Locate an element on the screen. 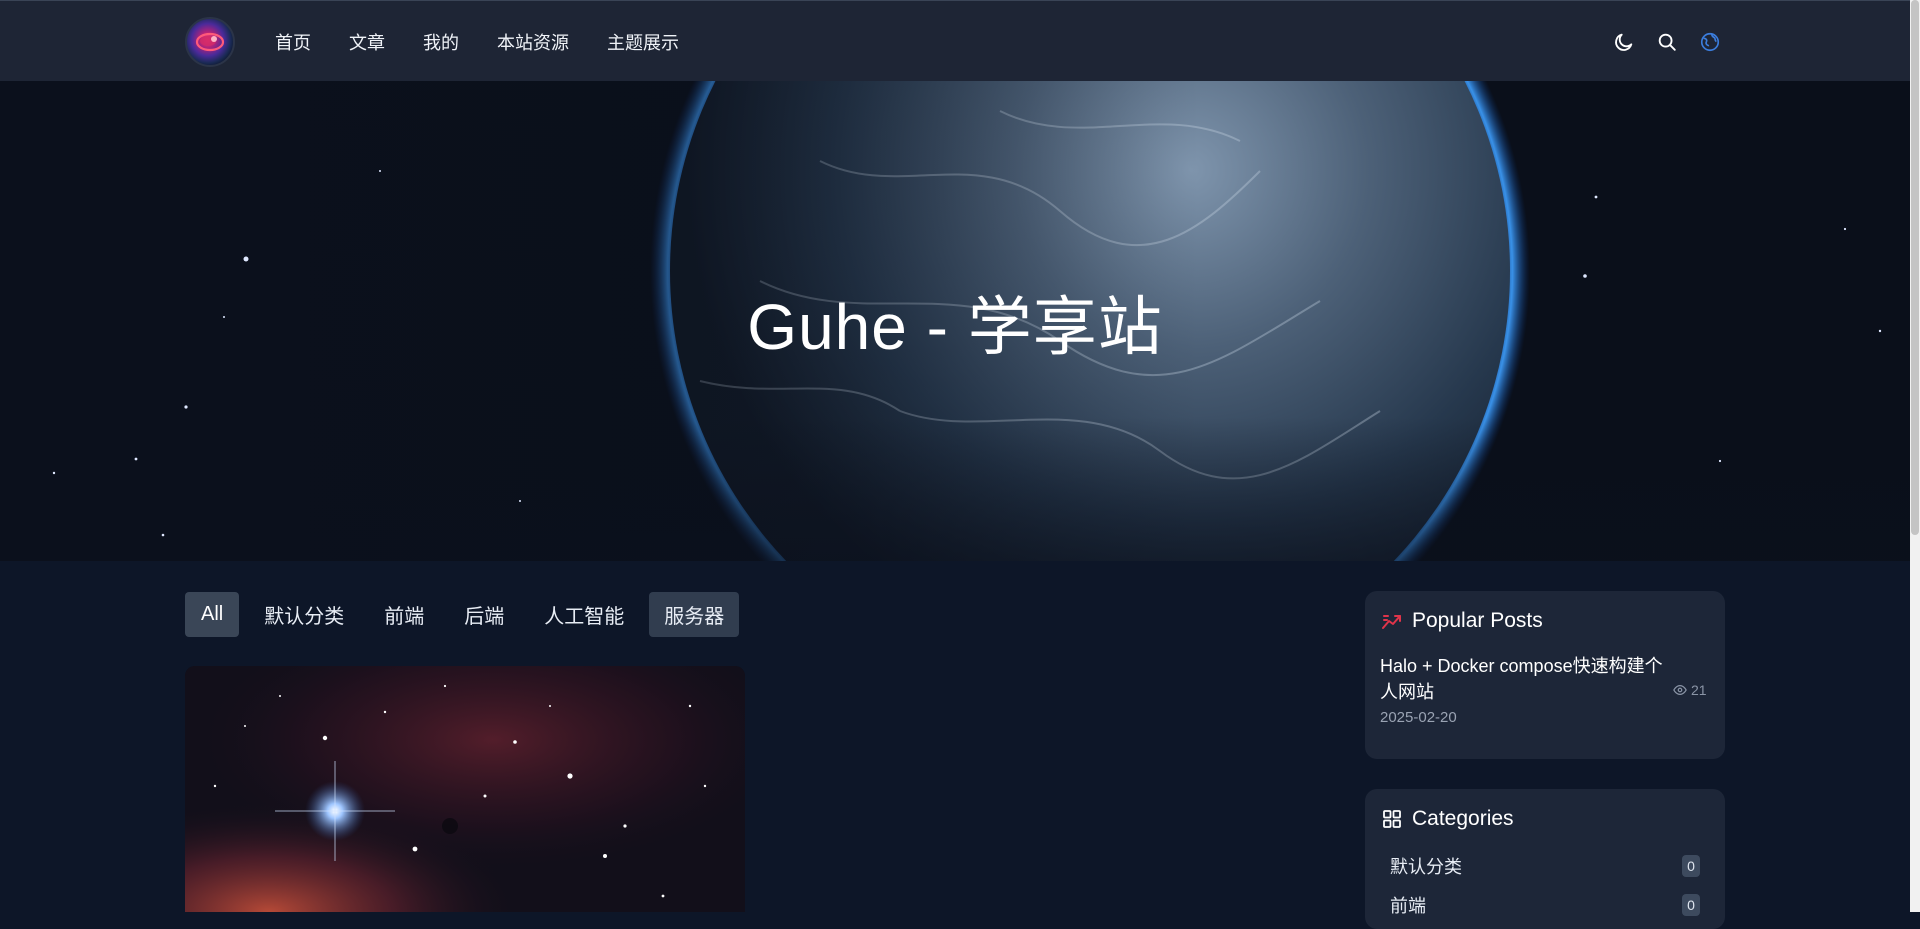 The image size is (1920, 929). tab-all: All is located at coordinates (212, 614).